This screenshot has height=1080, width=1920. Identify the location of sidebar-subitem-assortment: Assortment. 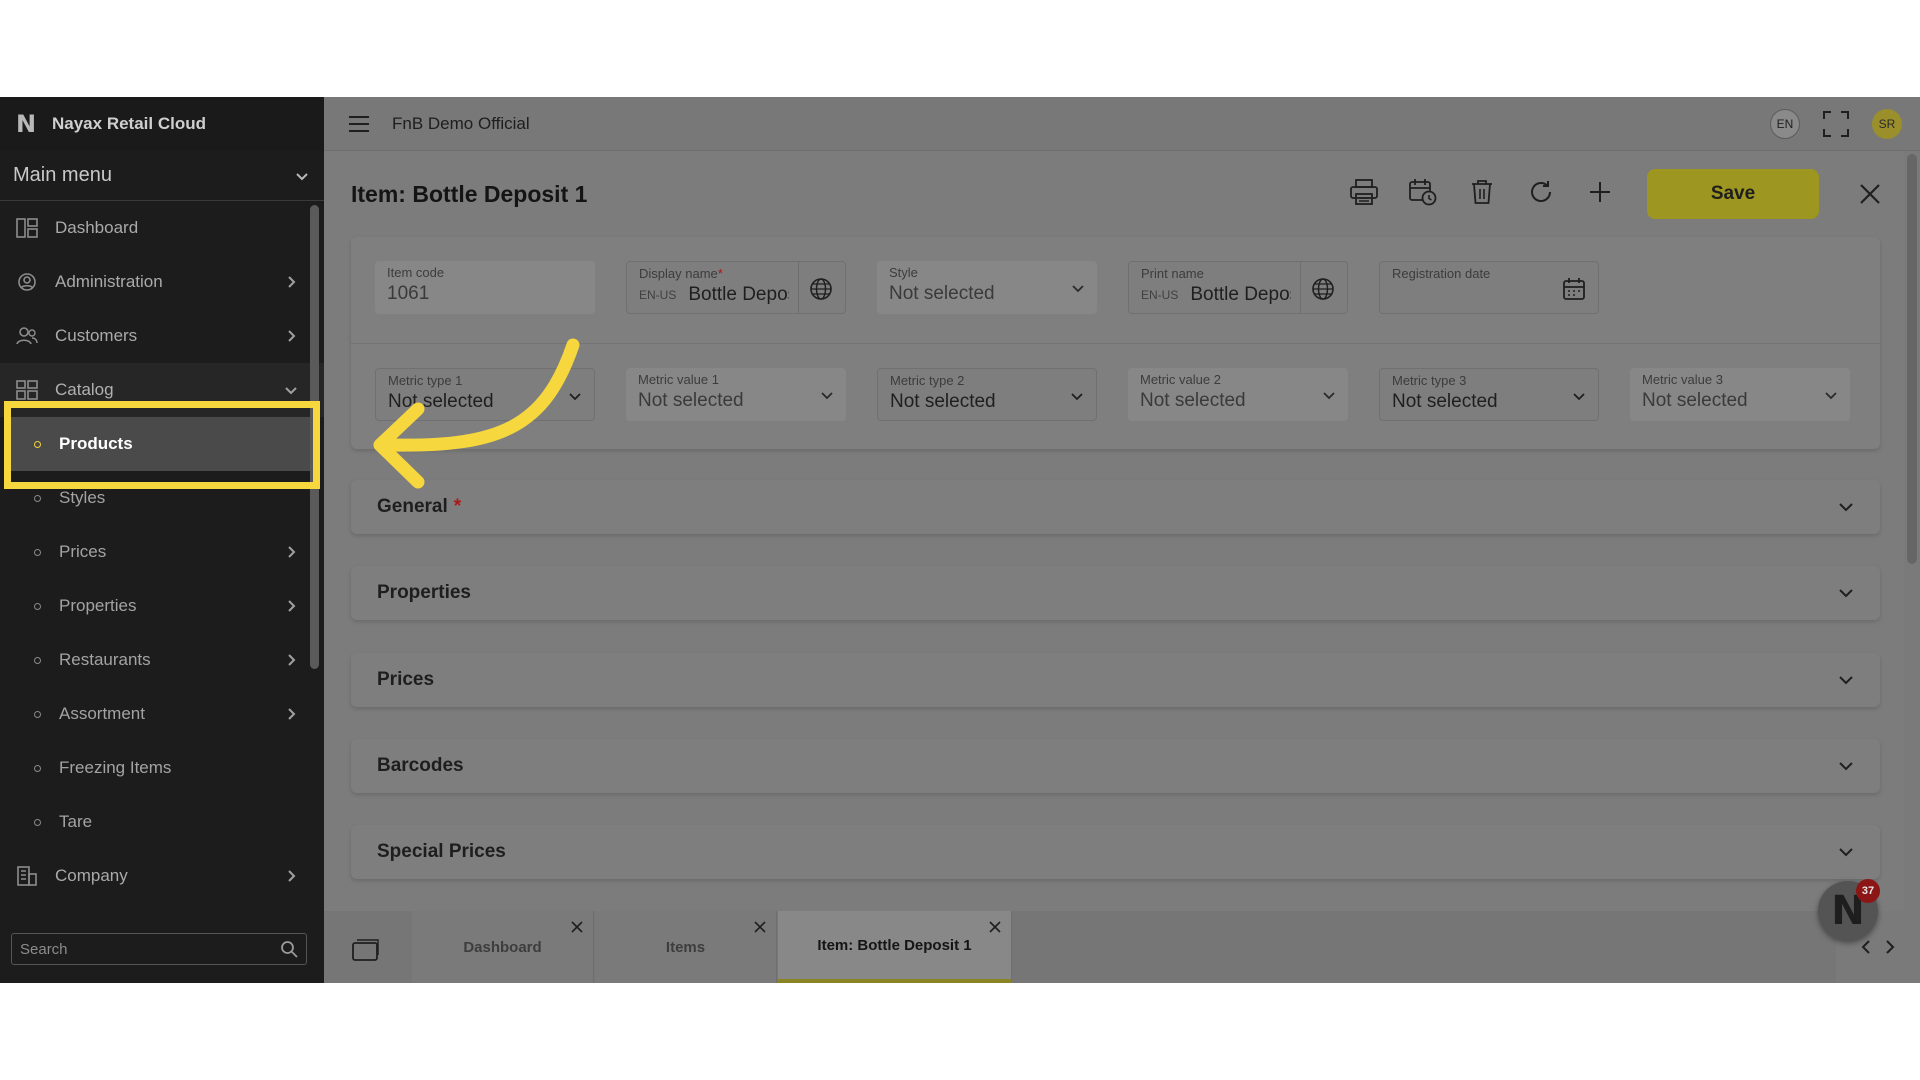
(162, 714).